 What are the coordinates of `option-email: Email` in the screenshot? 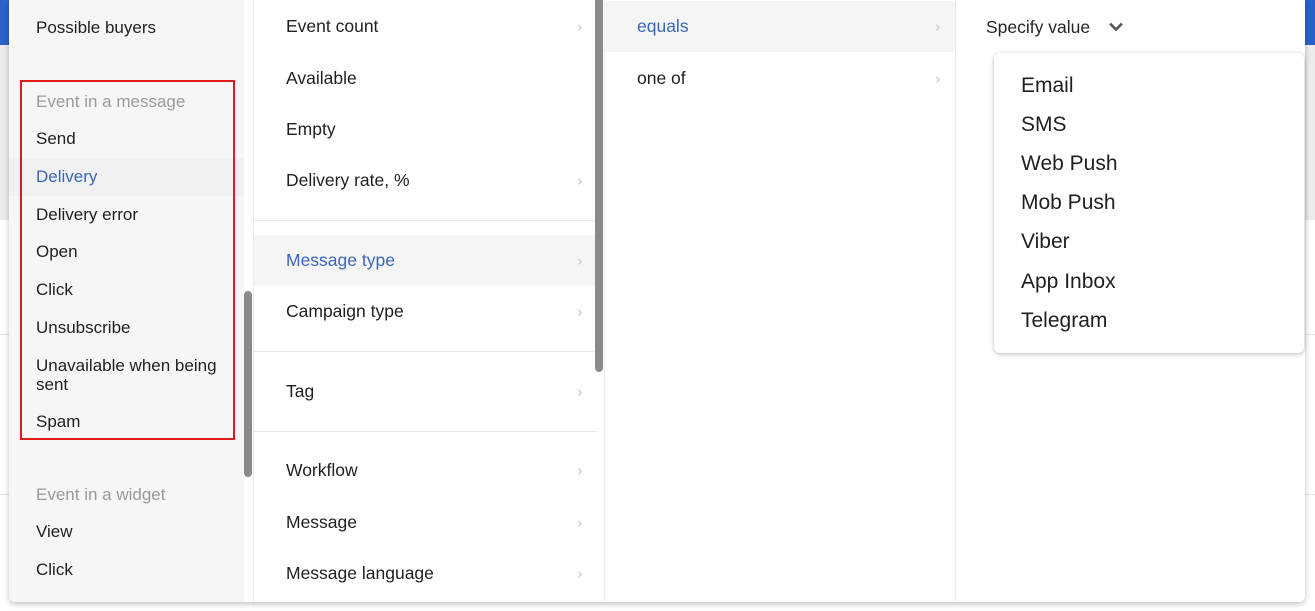 It's located at (1047, 86).